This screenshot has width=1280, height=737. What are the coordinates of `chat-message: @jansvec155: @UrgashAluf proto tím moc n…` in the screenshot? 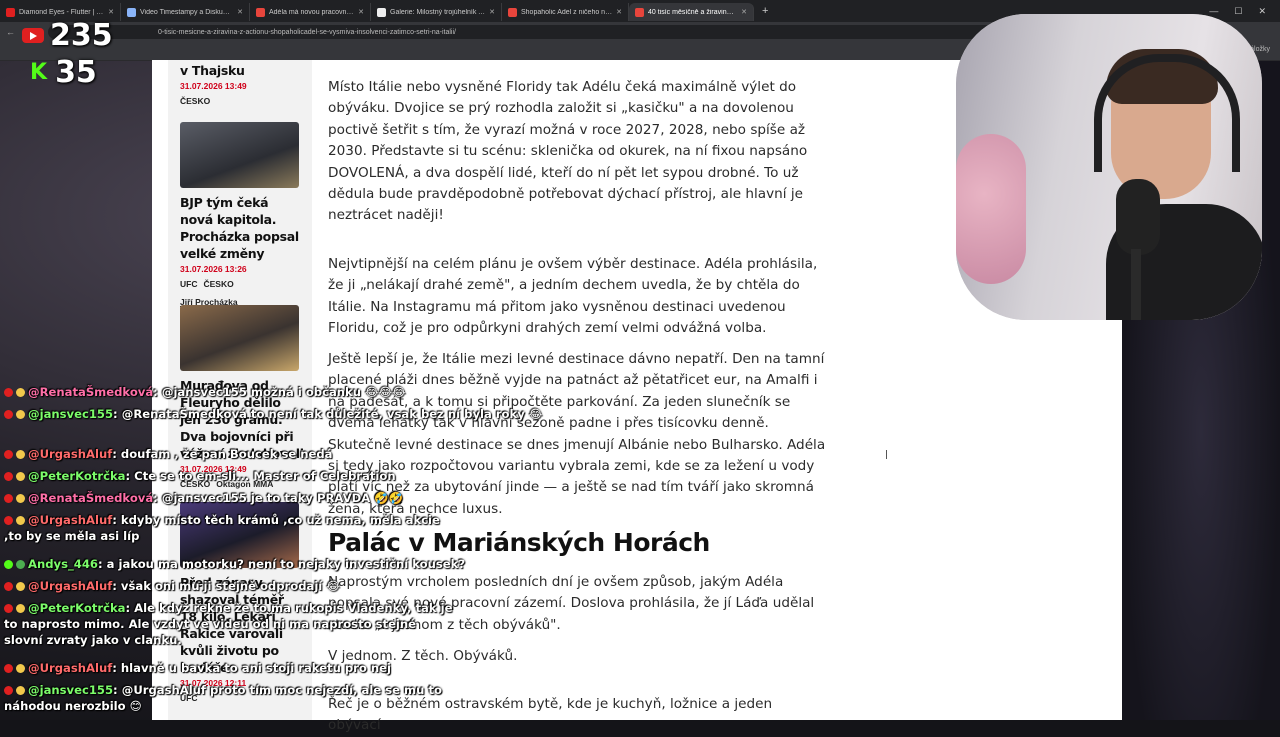 It's located at (229, 698).